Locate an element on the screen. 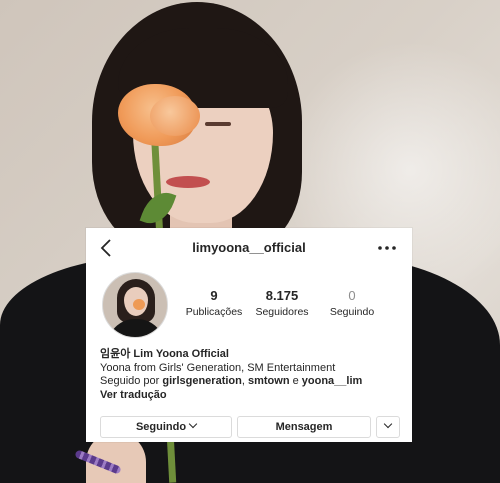  stat-posts: 9 Publicações is located at coordinates (214, 303).